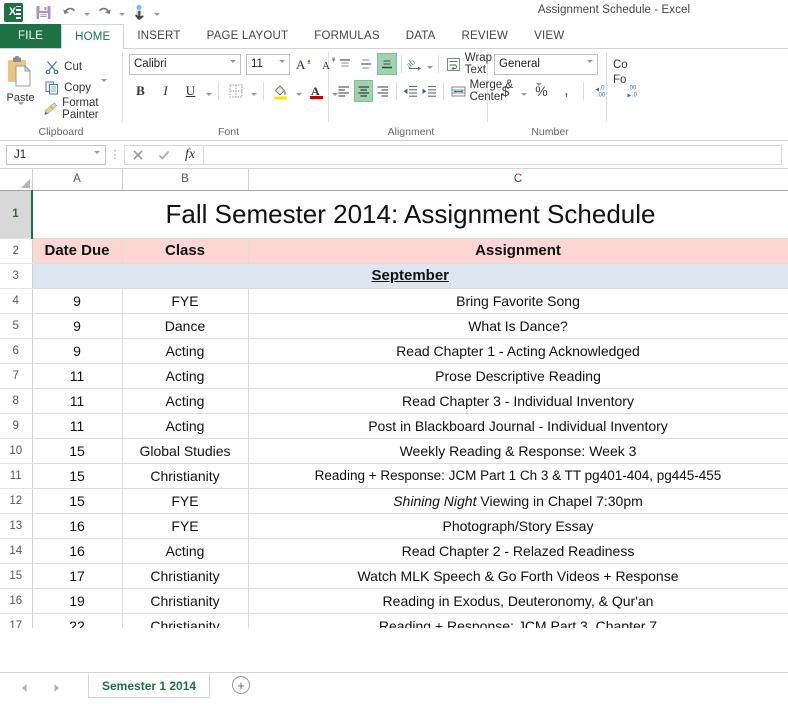 The height and width of the screenshot is (704, 788). I want to click on cell-date: 16, so click(77, 551).